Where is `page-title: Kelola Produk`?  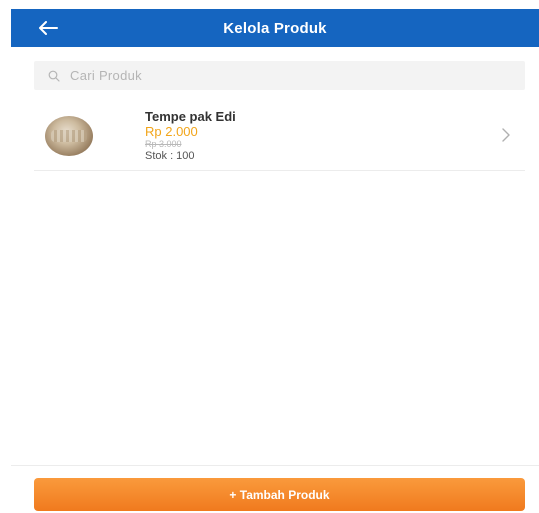 page-title: Kelola Produk is located at coordinates (275, 28).